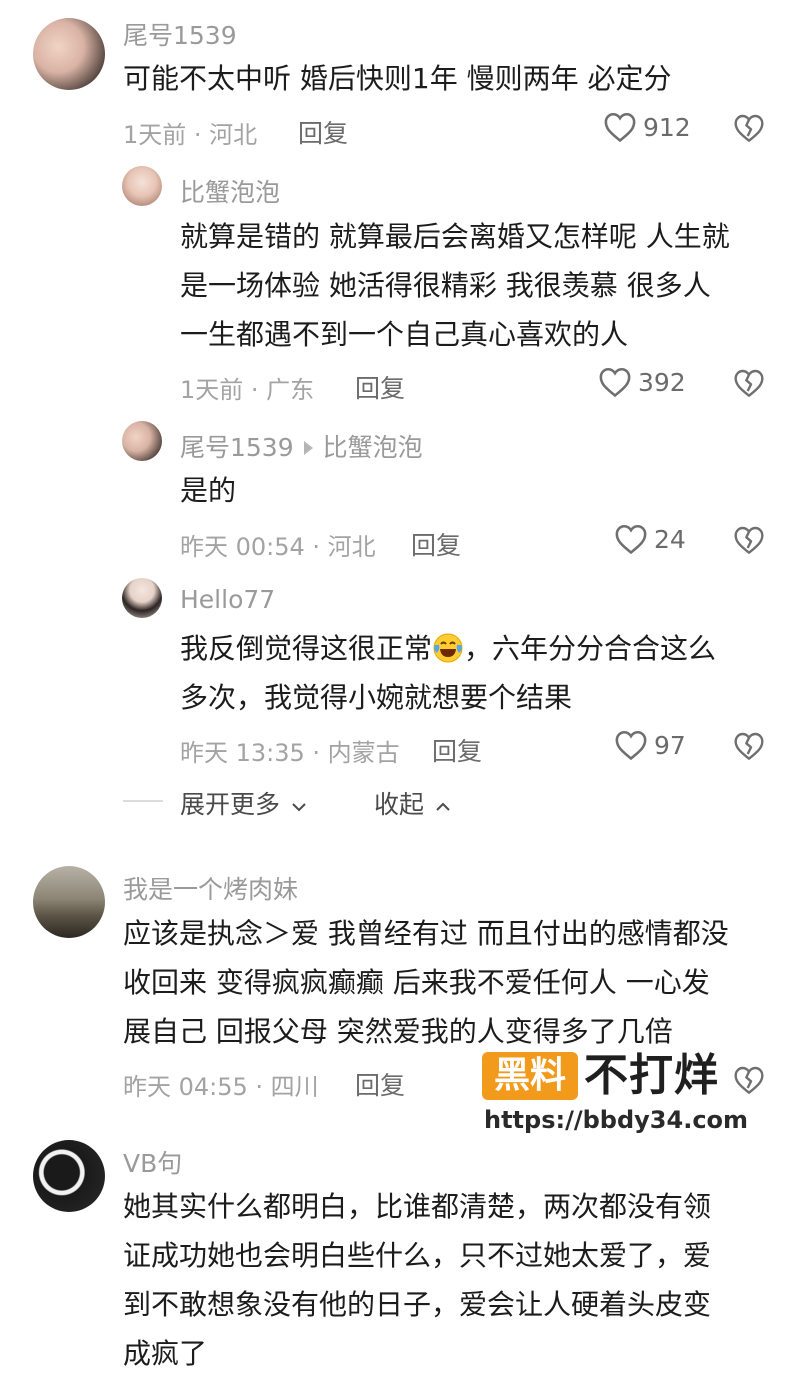  I want to click on expand-more-button: 展开更多, so click(243, 803).